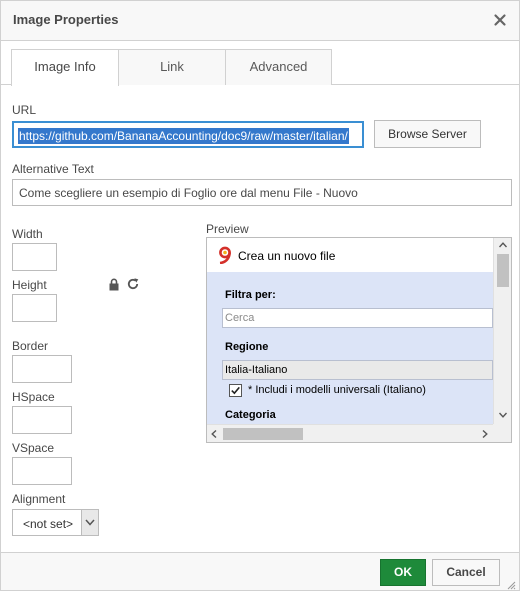 The height and width of the screenshot is (591, 520). I want to click on dialog-title: Image Properties, so click(66, 19).